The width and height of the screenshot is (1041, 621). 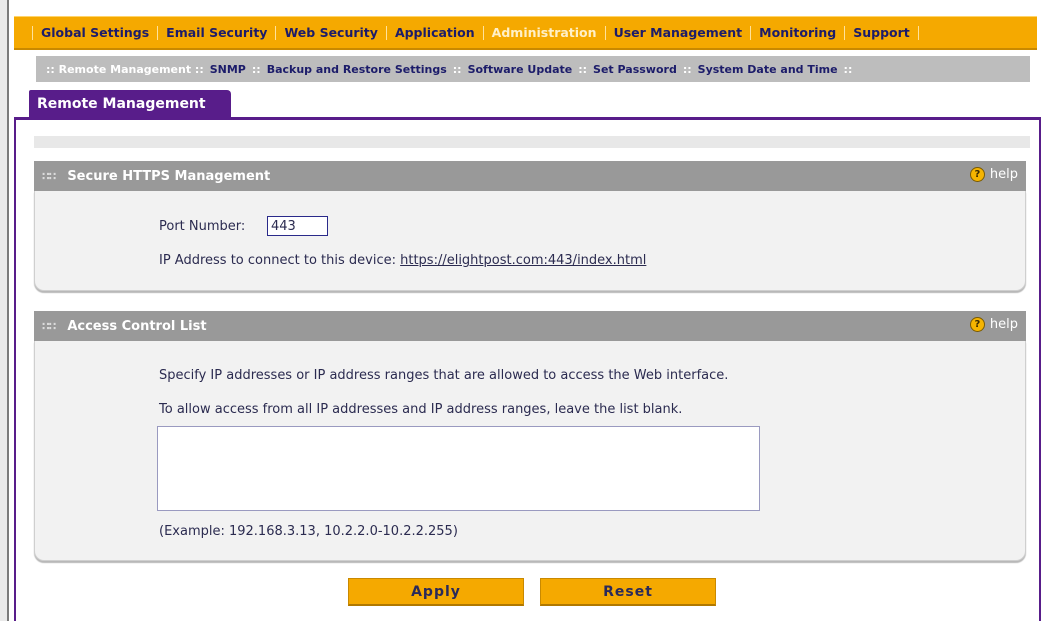 I want to click on content-top-bar, so click(x=532, y=142).